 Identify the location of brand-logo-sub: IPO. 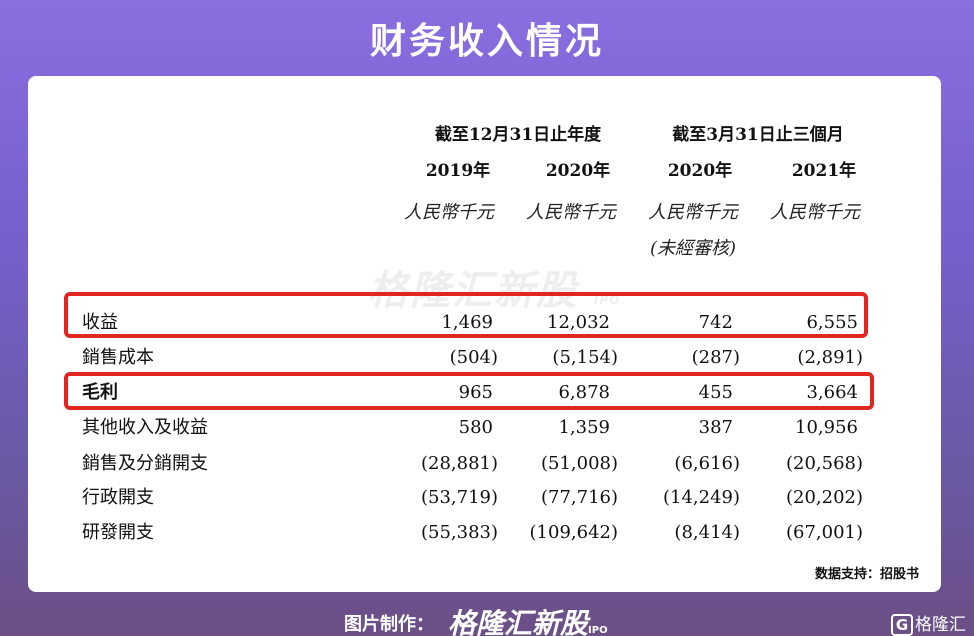
(598, 630).